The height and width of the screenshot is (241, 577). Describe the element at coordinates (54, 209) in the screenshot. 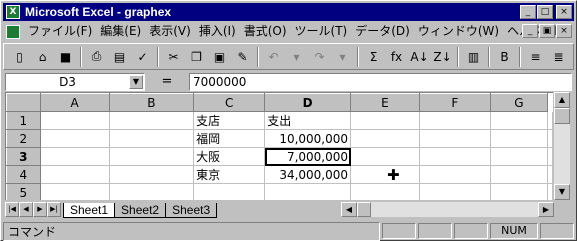

I see `last-sheet-button: ▶|` at that location.